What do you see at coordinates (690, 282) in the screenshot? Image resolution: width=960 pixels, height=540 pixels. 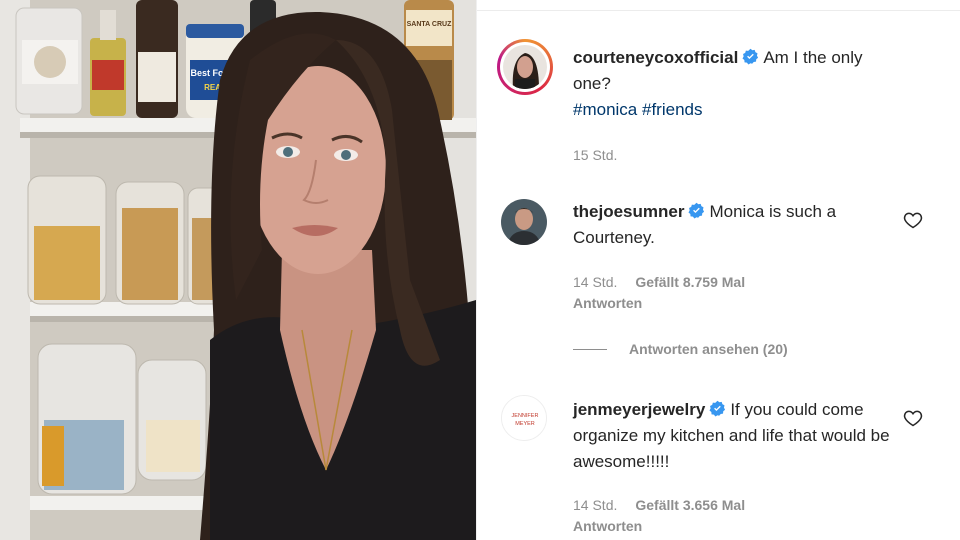 I see `comment-likes: Gefällt 8.759 Mal` at bounding box center [690, 282].